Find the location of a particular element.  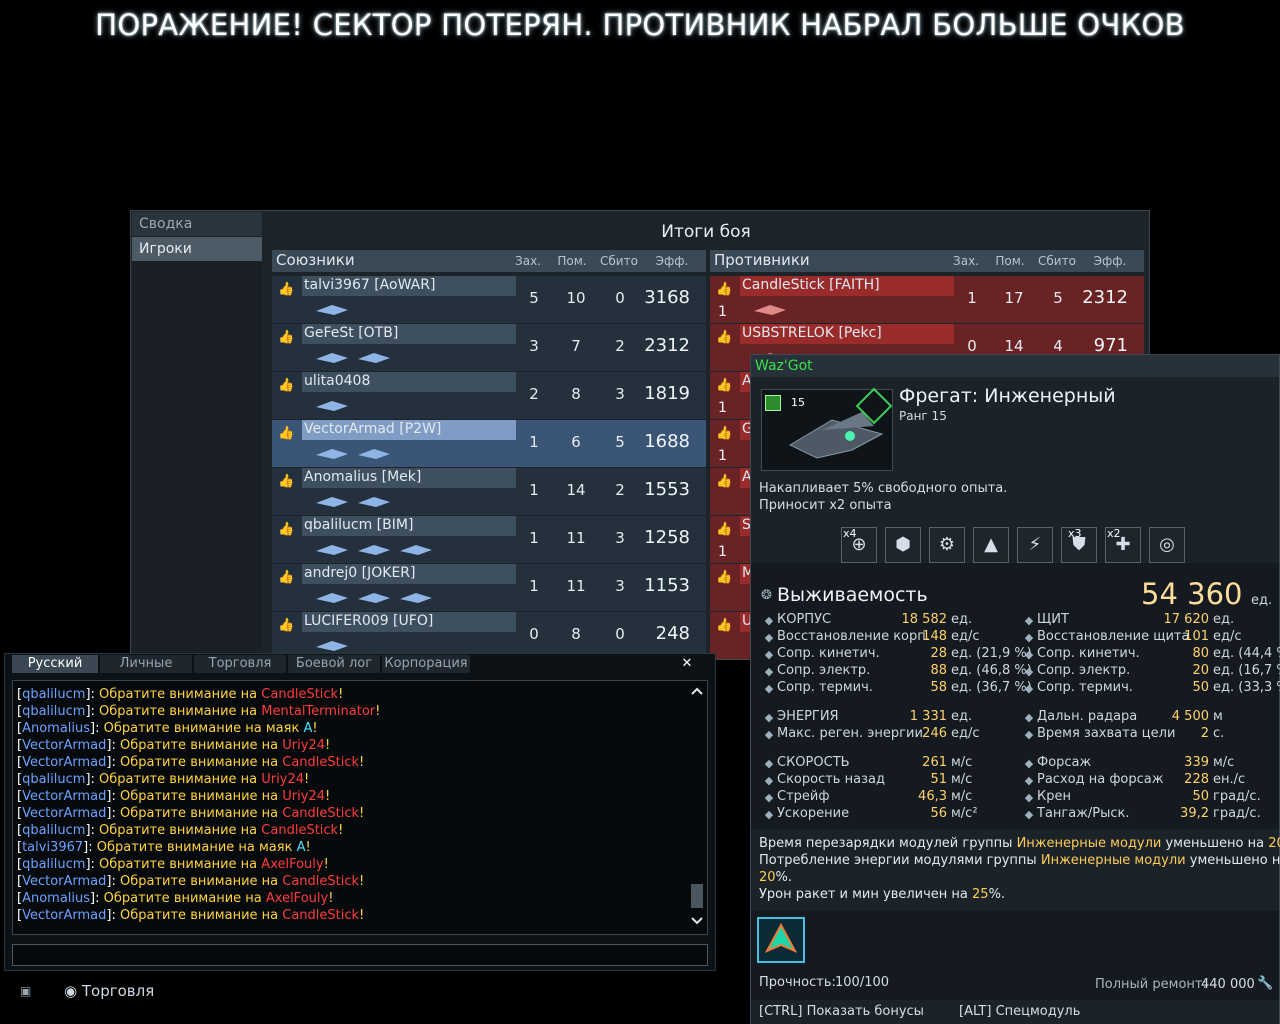

chat-tab-combat-log: Боевой лог is located at coordinates (334, 664).